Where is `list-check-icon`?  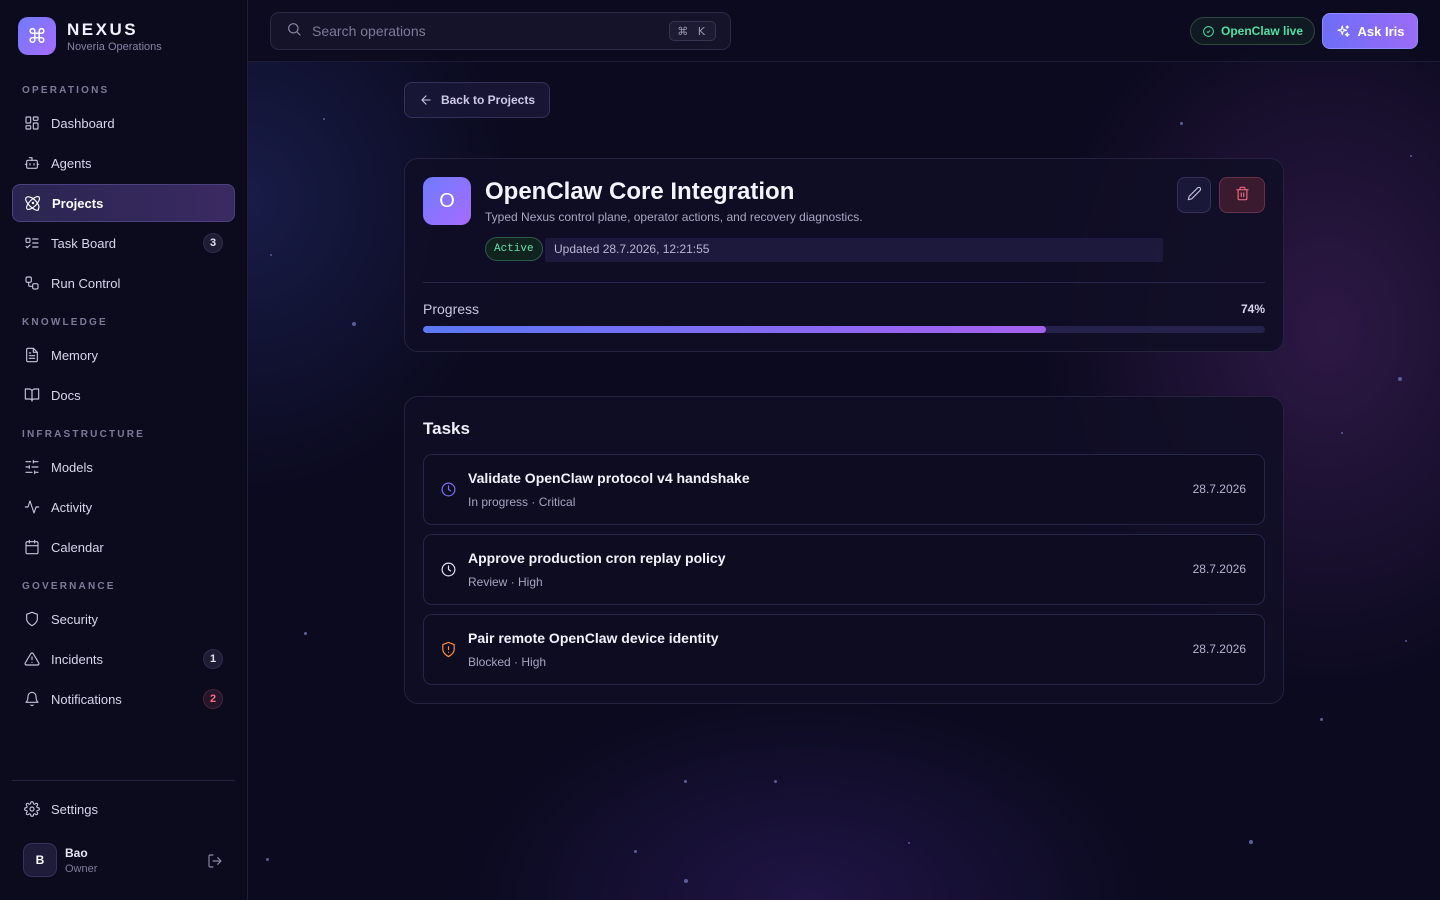 list-check-icon is located at coordinates (32, 243).